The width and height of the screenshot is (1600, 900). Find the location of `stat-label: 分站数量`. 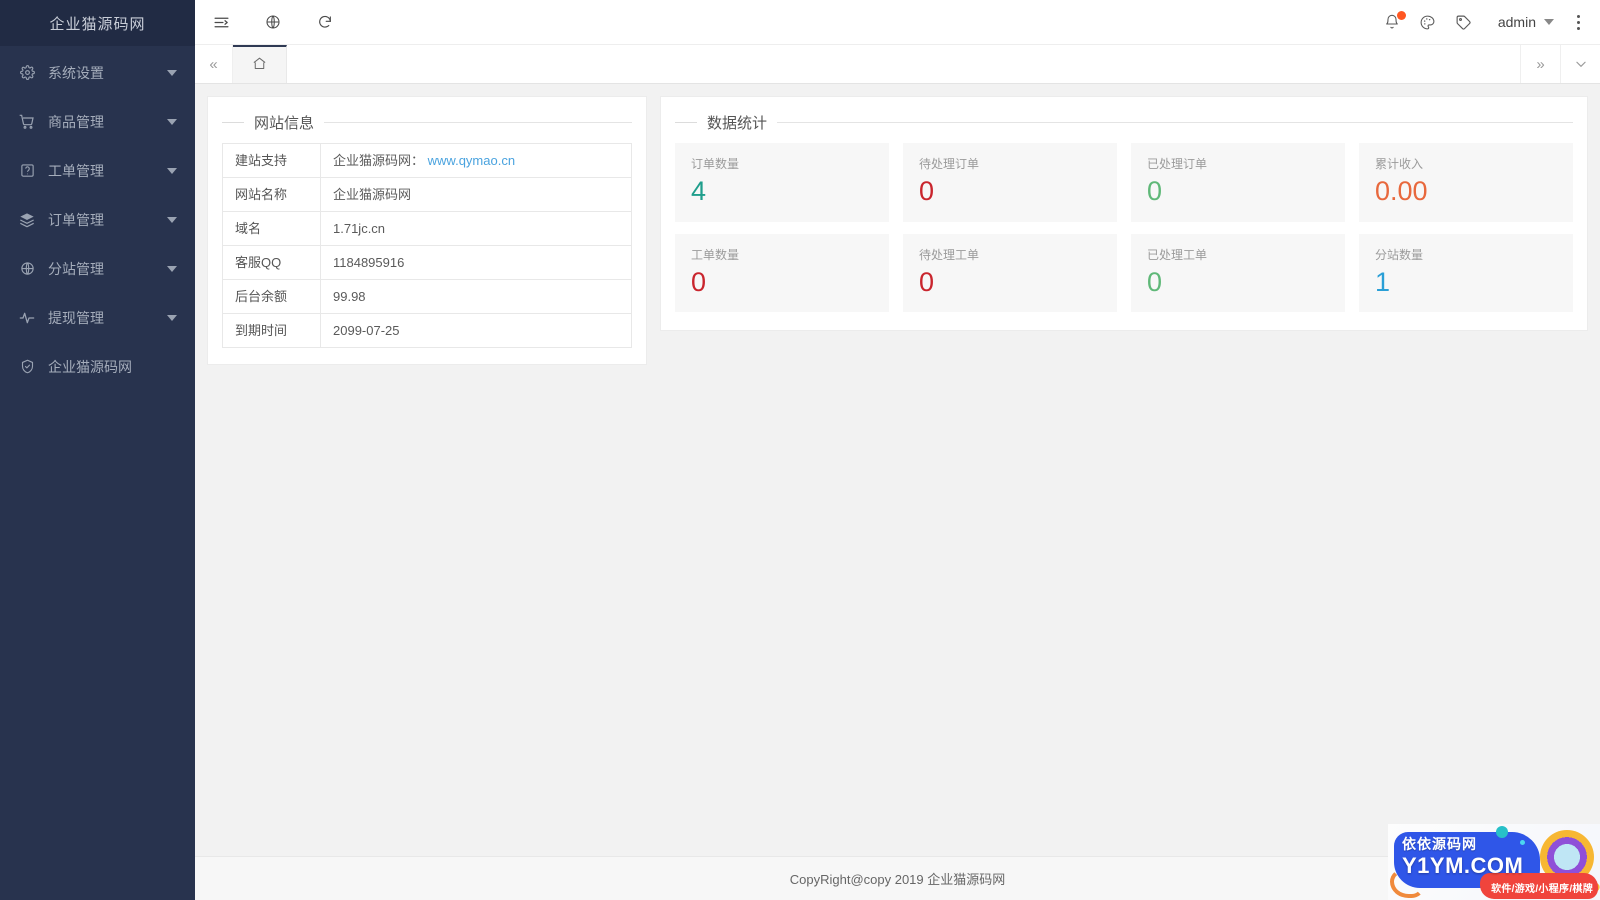

stat-label: 分站数量 is located at coordinates (1399, 254).